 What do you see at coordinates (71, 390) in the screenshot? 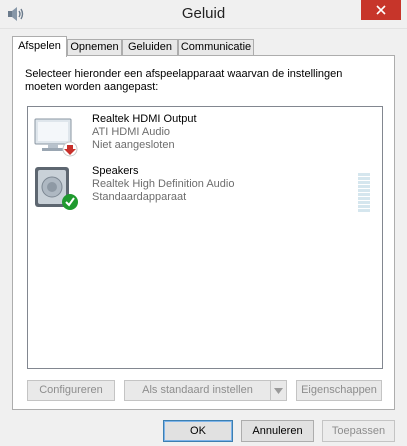
I see `configure-button: Configureren` at bounding box center [71, 390].